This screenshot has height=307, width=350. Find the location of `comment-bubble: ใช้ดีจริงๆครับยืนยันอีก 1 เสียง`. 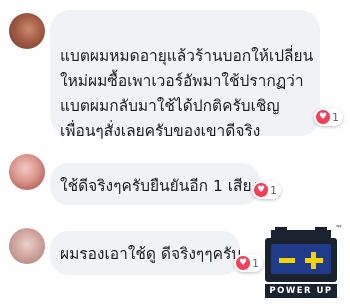

comment-bubble: ใช้ดีจริงๆครับยืนยันอีก 1 เสียง is located at coordinates (155, 184).